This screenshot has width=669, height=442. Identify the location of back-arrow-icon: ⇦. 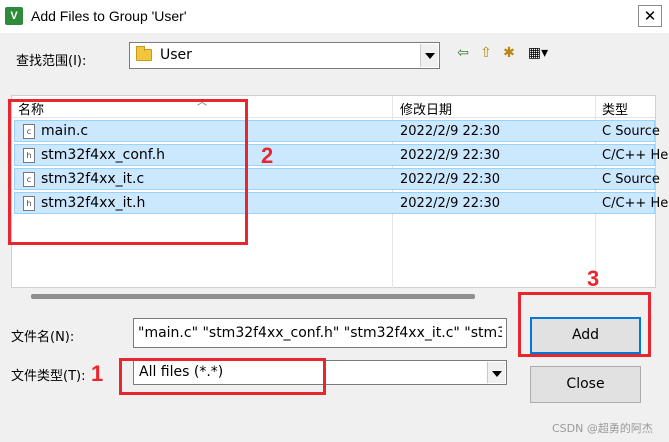
(463, 53).